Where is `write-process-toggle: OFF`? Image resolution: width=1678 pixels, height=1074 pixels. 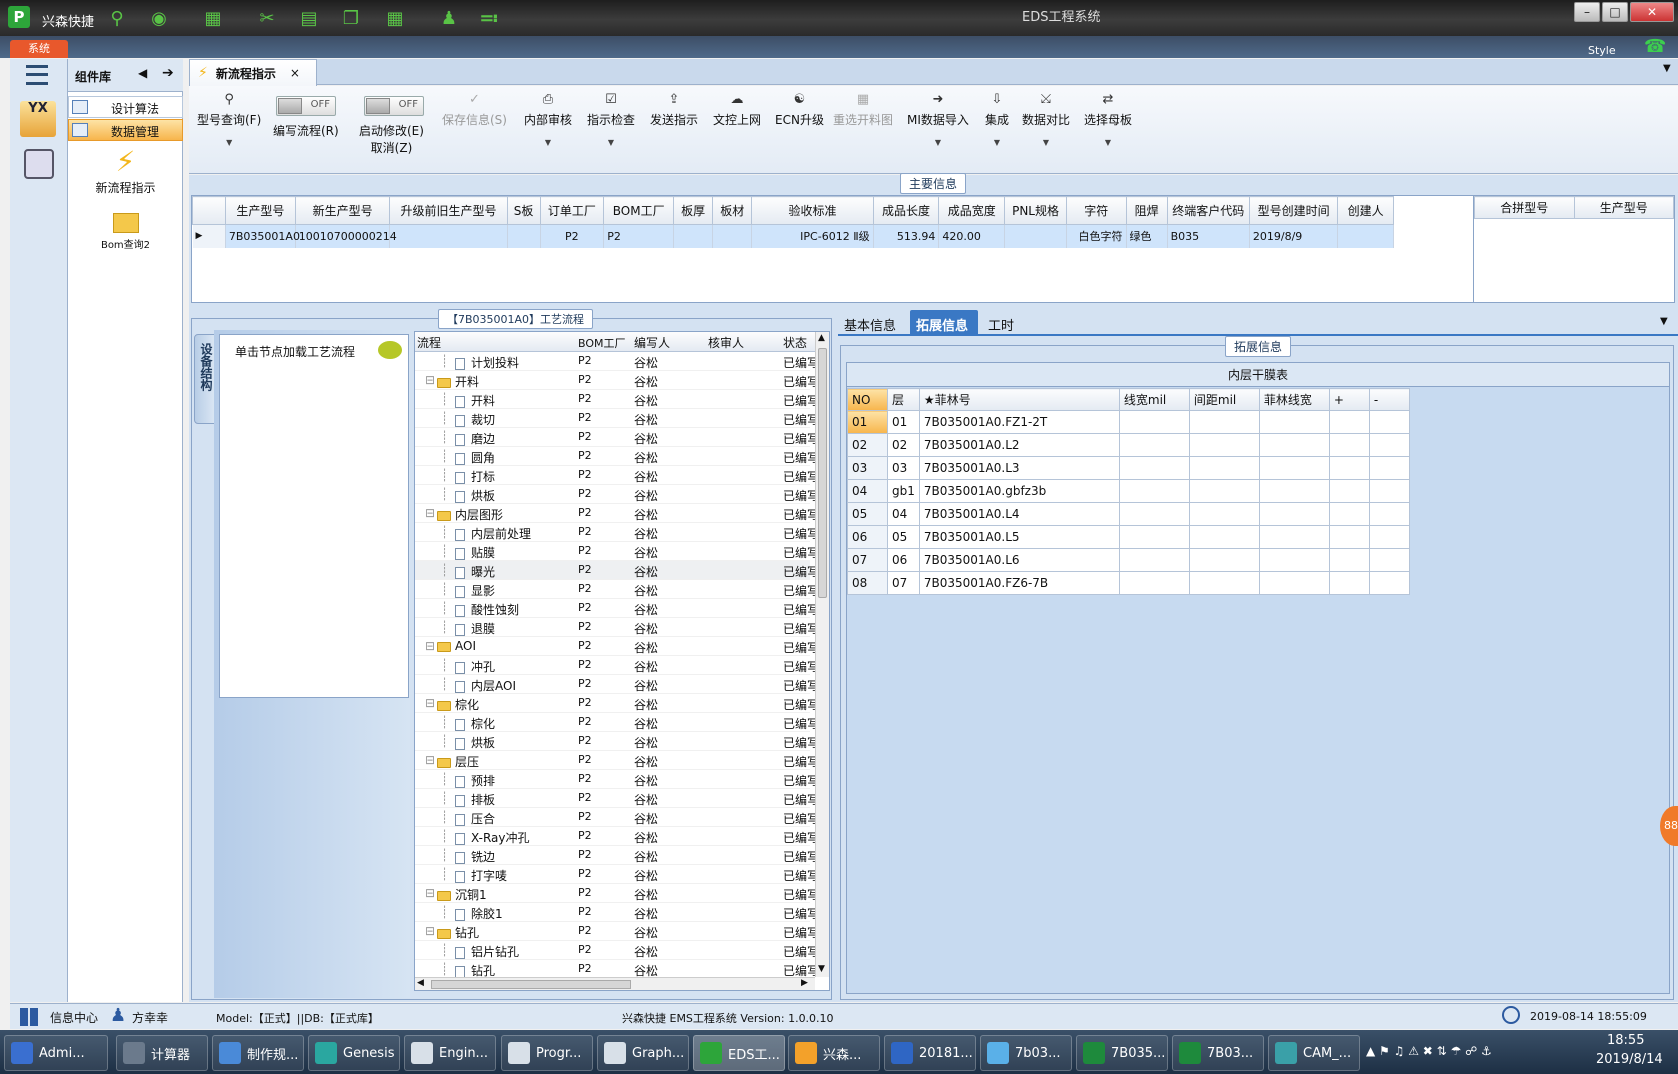
write-process-toggle: OFF is located at coordinates (306, 106).